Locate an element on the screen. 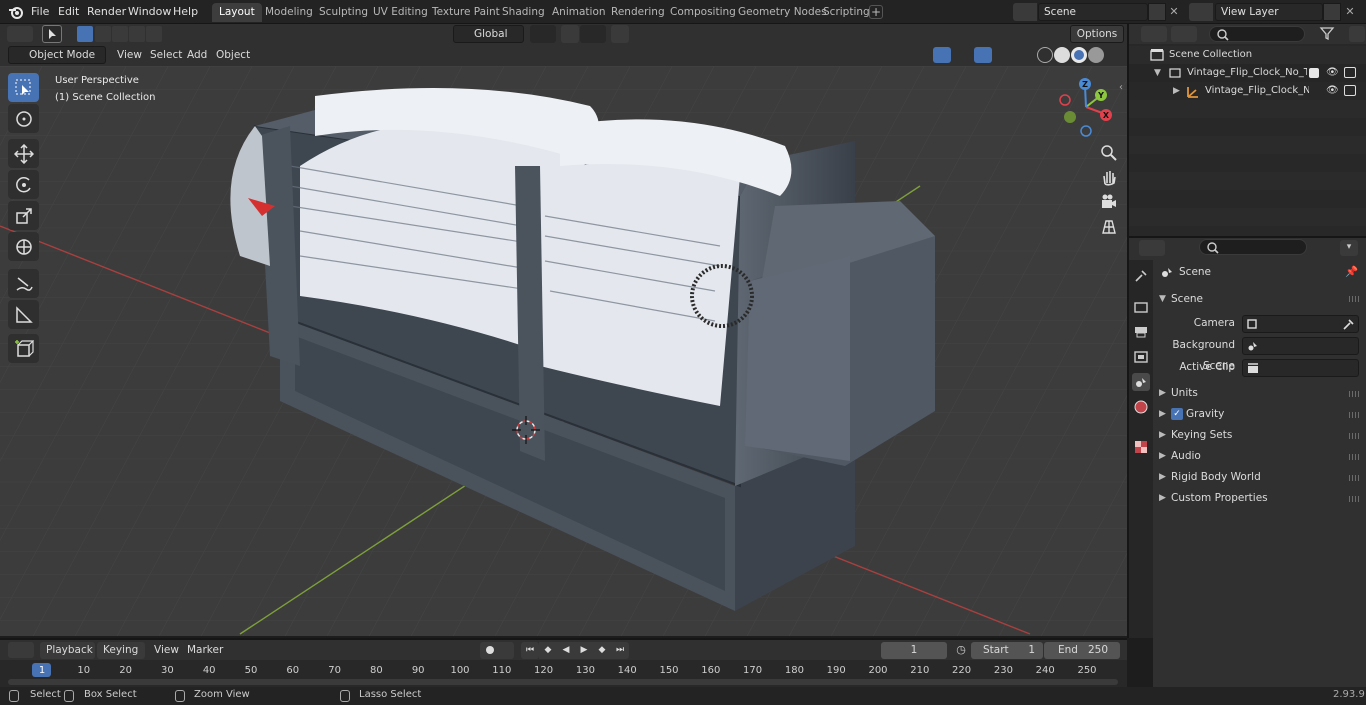  next-keyframe-icon: ◆ is located at coordinates (602, 650).